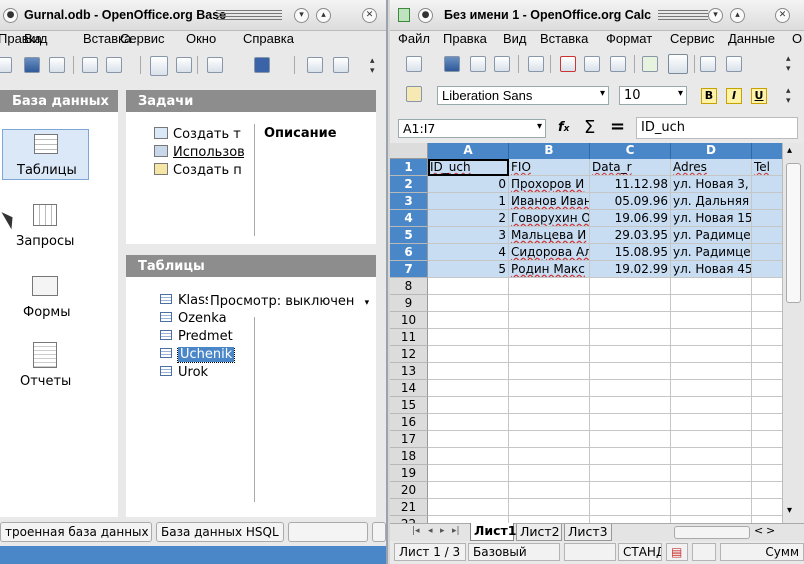 The height and width of the screenshot is (564, 804). What do you see at coordinates (793, 233) in the screenshot?
I see `vertical-scroll-thumb` at bounding box center [793, 233].